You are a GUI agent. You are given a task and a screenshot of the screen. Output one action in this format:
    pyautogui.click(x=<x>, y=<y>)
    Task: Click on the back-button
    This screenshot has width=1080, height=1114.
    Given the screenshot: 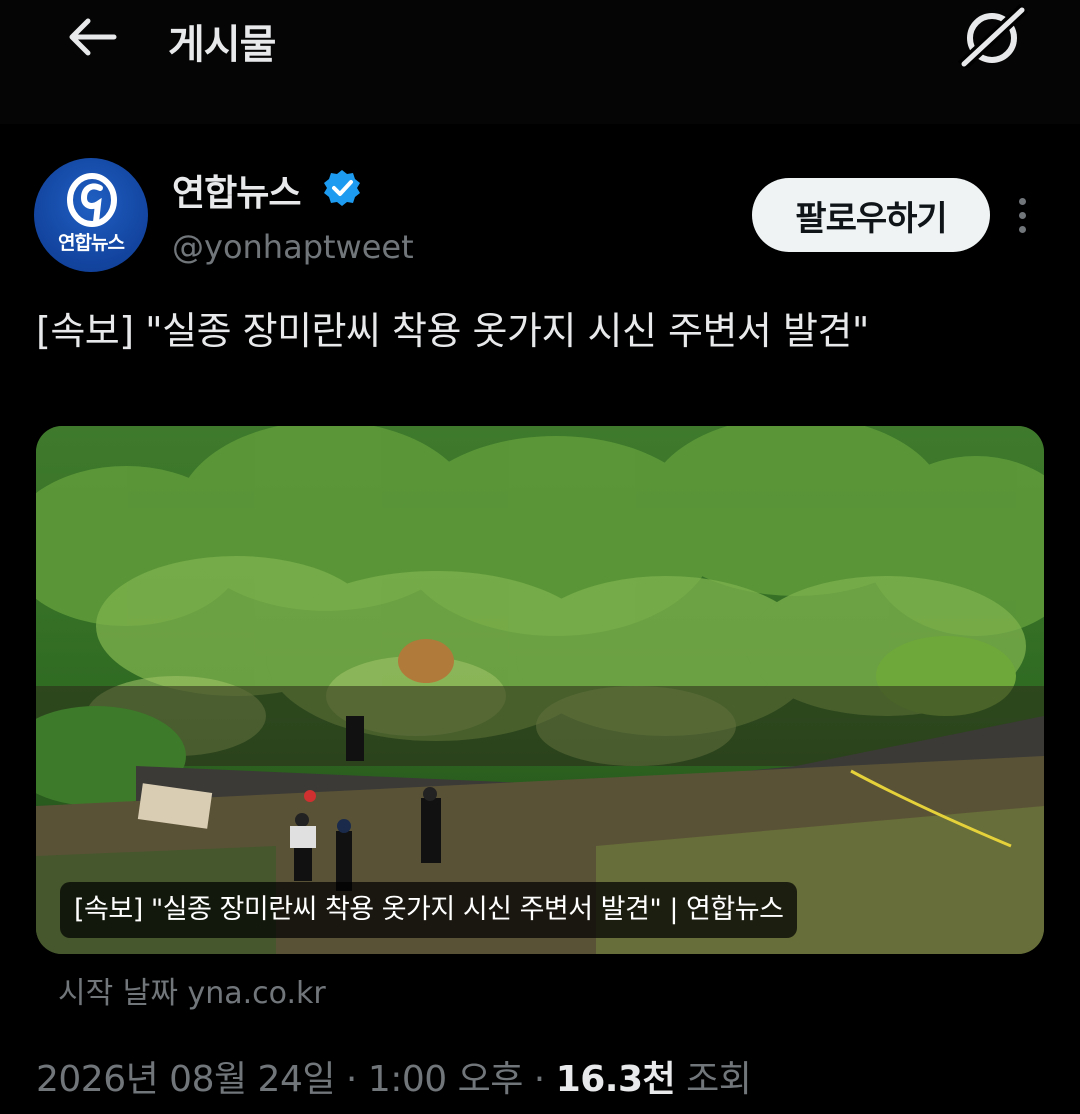 What is the action you would take?
    pyautogui.click(x=92, y=37)
    